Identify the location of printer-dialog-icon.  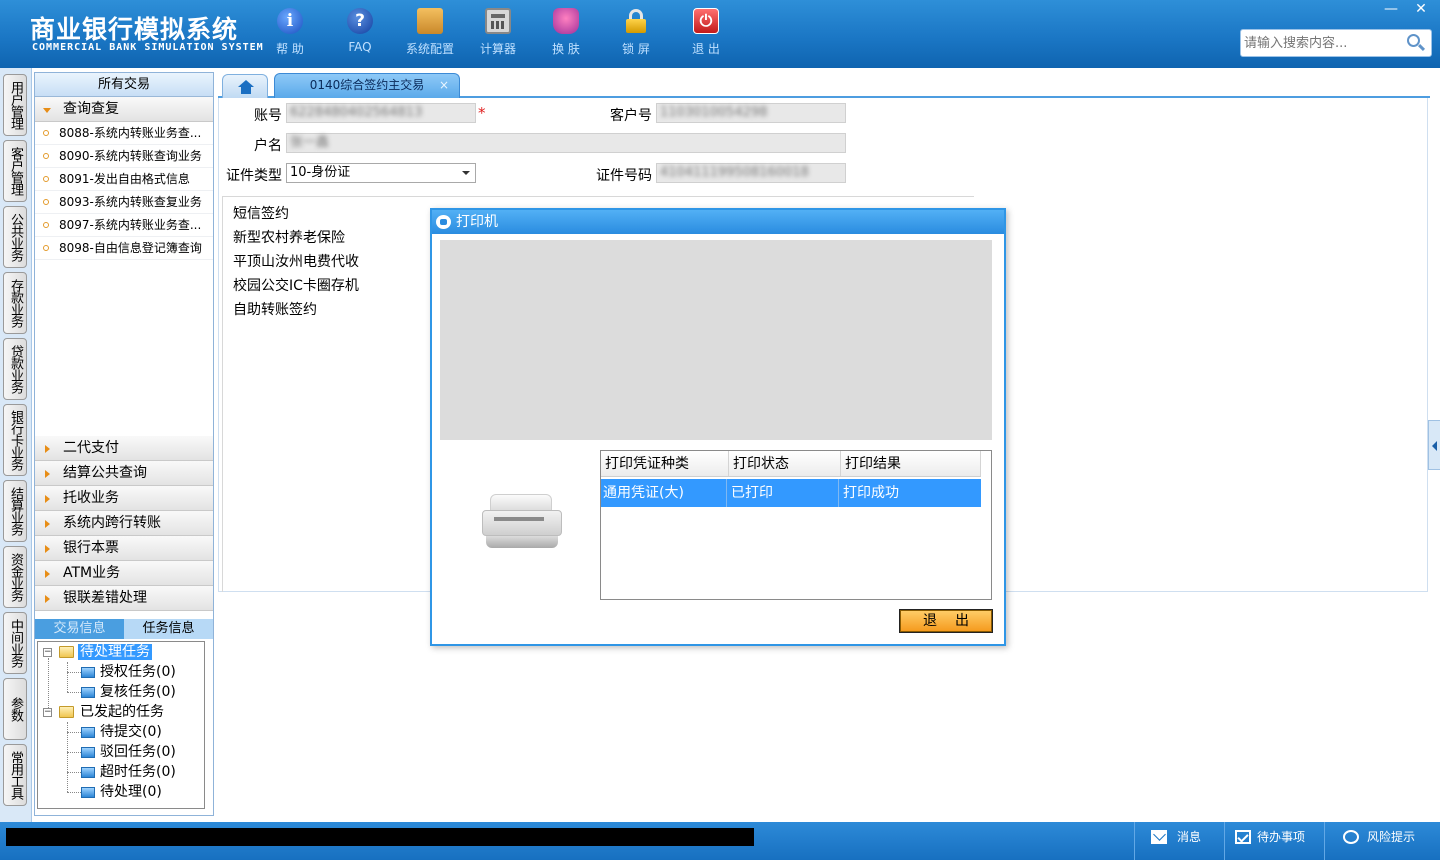
(443, 222).